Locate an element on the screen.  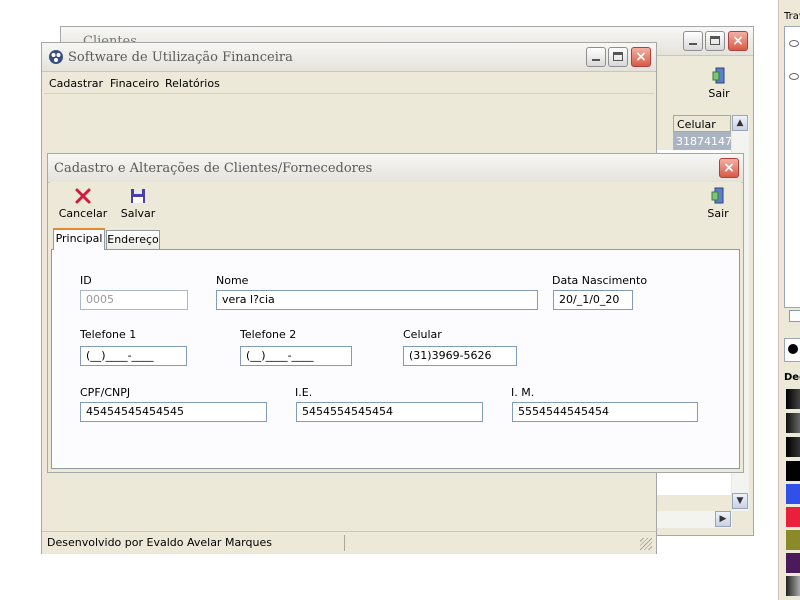
label-im: I. M. is located at coordinates (523, 392).